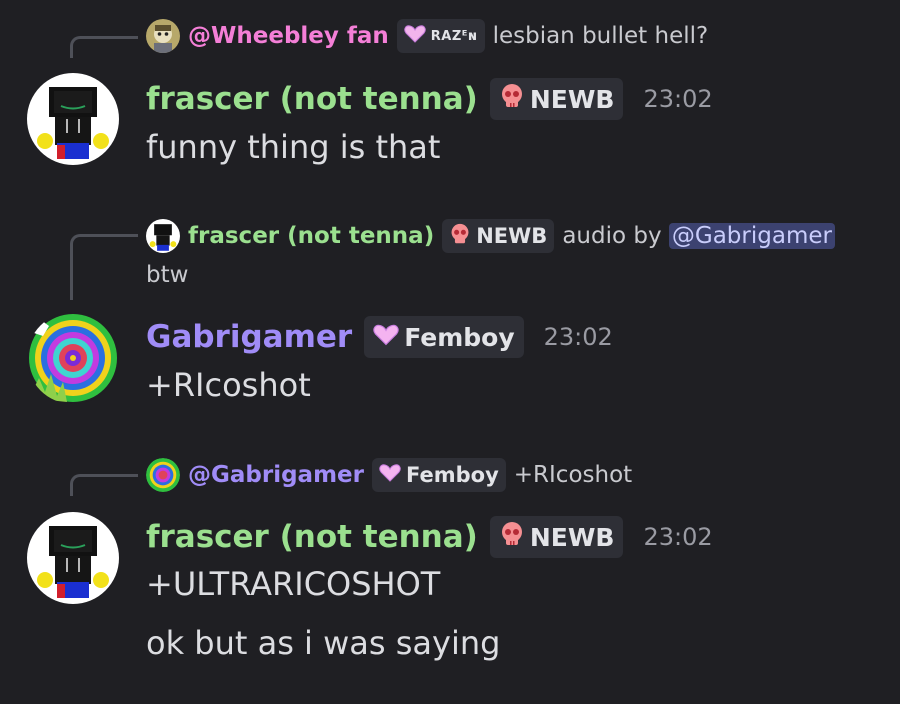 The height and width of the screenshot is (704, 900). What do you see at coordinates (104, 485) in the screenshot?
I see `reply-connector` at bounding box center [104, 485].